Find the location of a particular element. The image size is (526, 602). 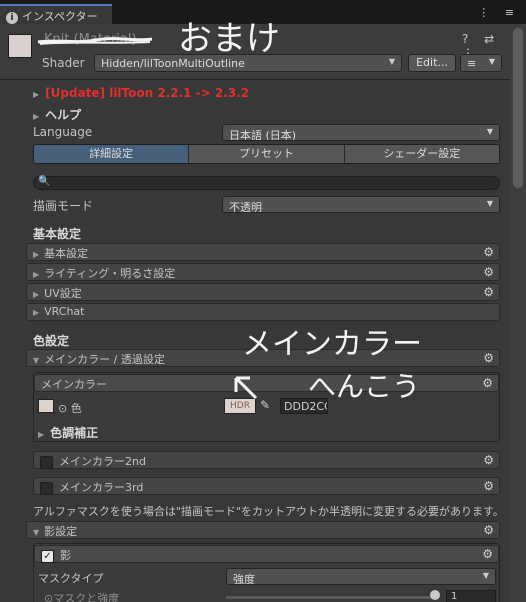

search-icon: 🔍 is located at coordinates (44, 181).